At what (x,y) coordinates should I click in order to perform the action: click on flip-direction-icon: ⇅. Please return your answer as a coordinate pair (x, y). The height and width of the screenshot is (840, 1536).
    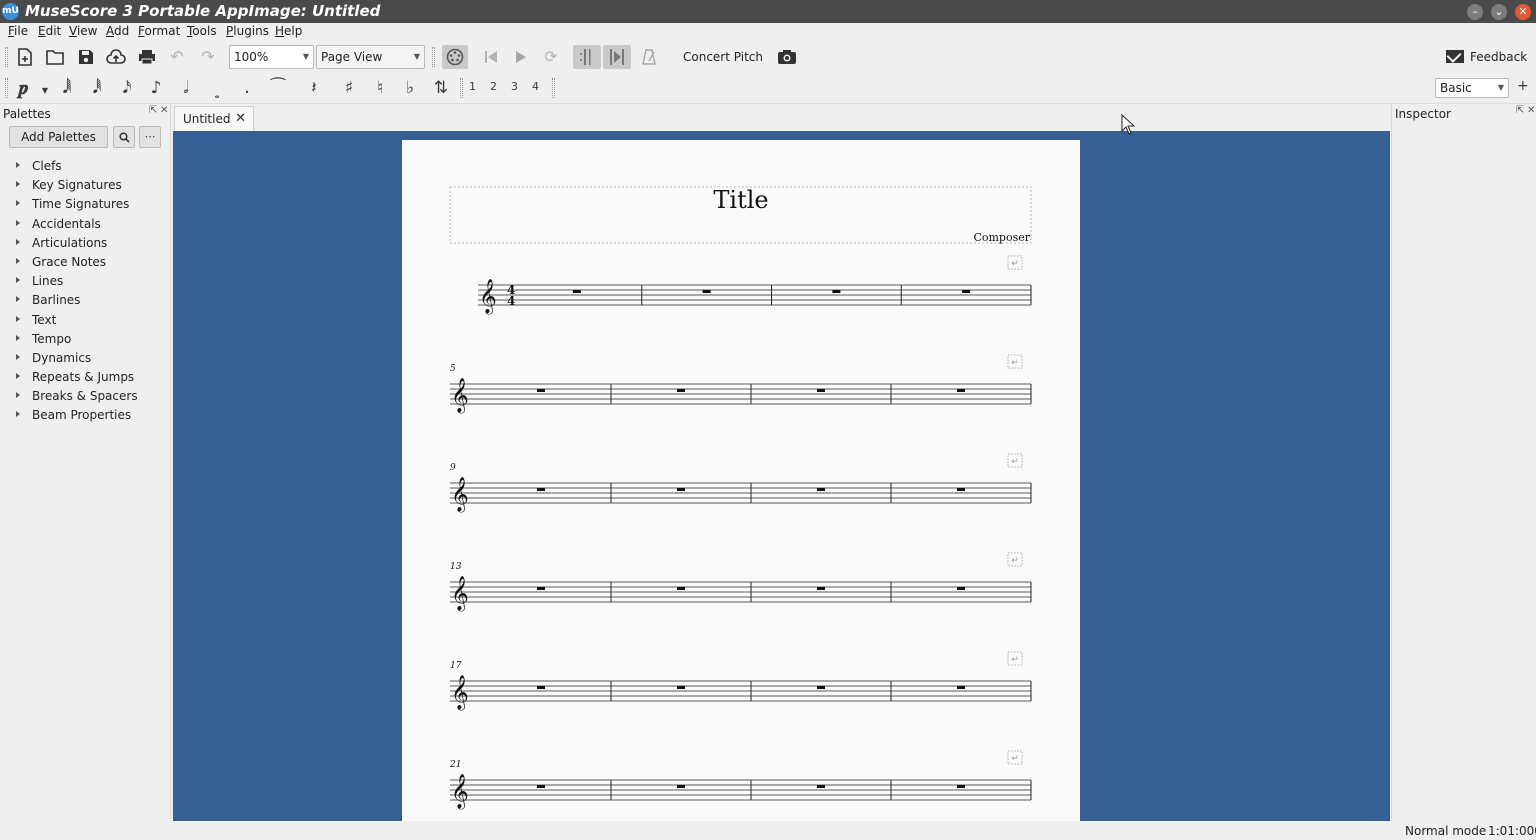
    Looking at the image, I should click on (441, 88).